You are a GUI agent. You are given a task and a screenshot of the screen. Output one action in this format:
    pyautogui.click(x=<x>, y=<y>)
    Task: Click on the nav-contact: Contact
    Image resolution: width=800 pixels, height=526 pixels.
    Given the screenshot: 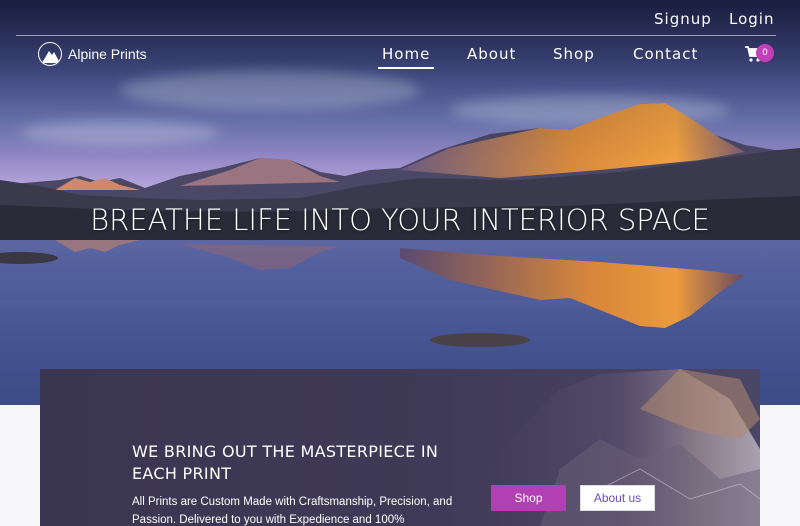 What is the action you would take?
    pyautogui.click(x=665, y=54)
    